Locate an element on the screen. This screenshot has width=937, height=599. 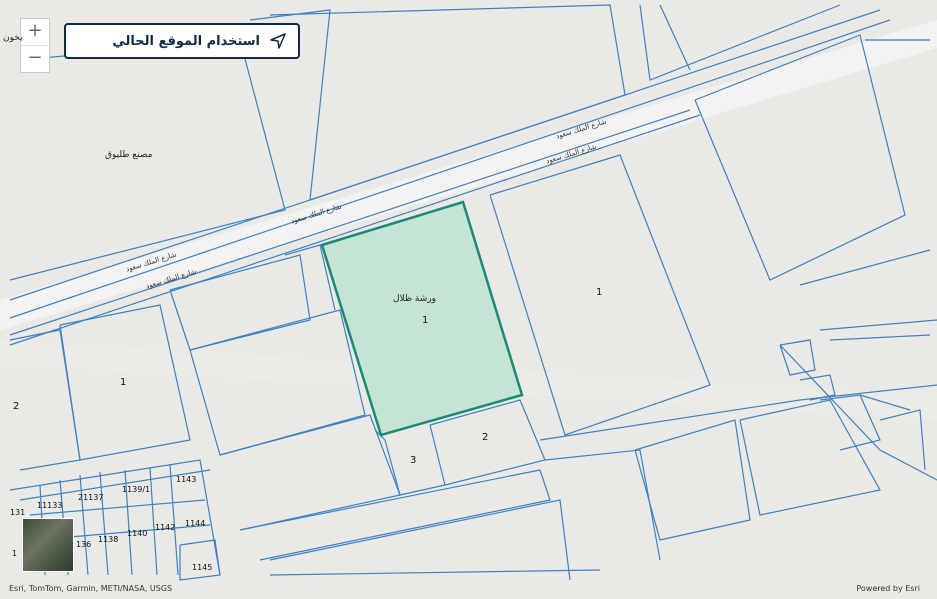
factory-label: مصنع طليوق is located at coordinates (129, 155).